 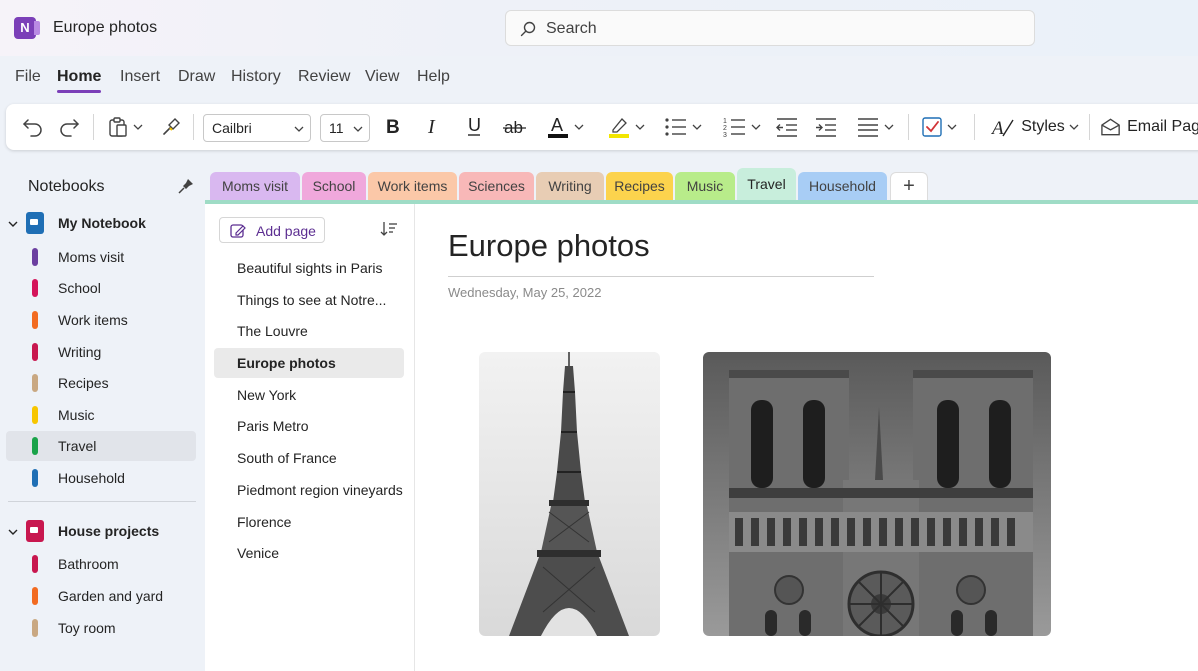 I want to click on bold-icon: B, so click(x=393, y=127).